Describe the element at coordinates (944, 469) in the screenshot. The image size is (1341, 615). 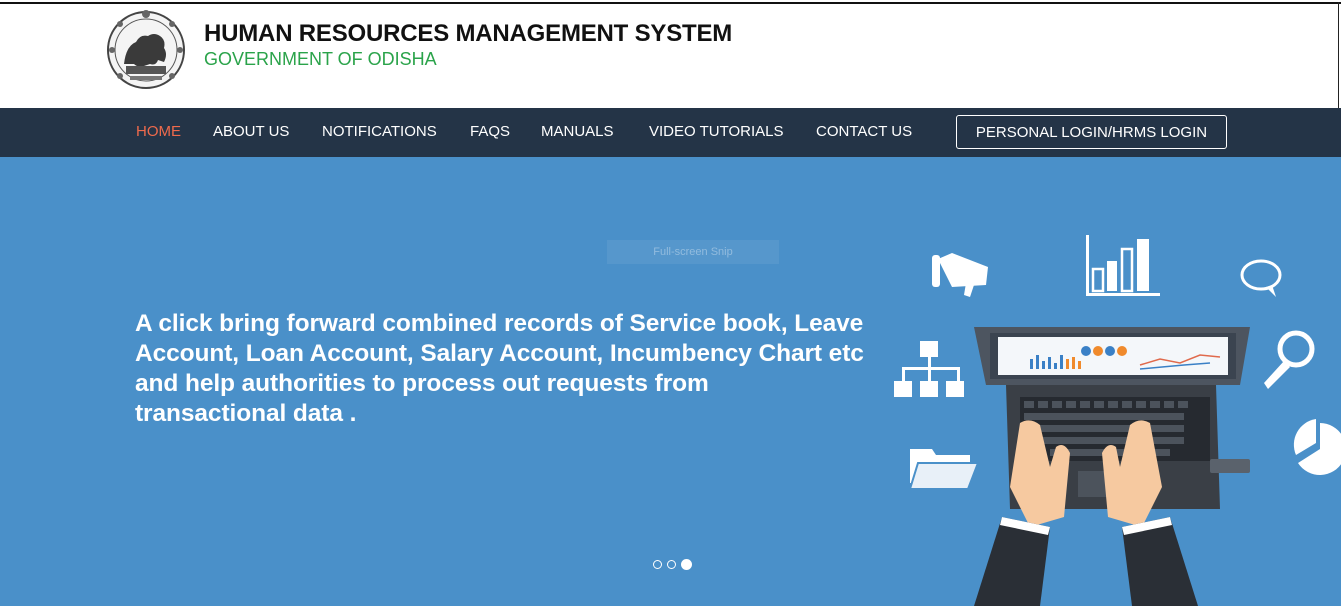
I see `folder-icon` at that location.